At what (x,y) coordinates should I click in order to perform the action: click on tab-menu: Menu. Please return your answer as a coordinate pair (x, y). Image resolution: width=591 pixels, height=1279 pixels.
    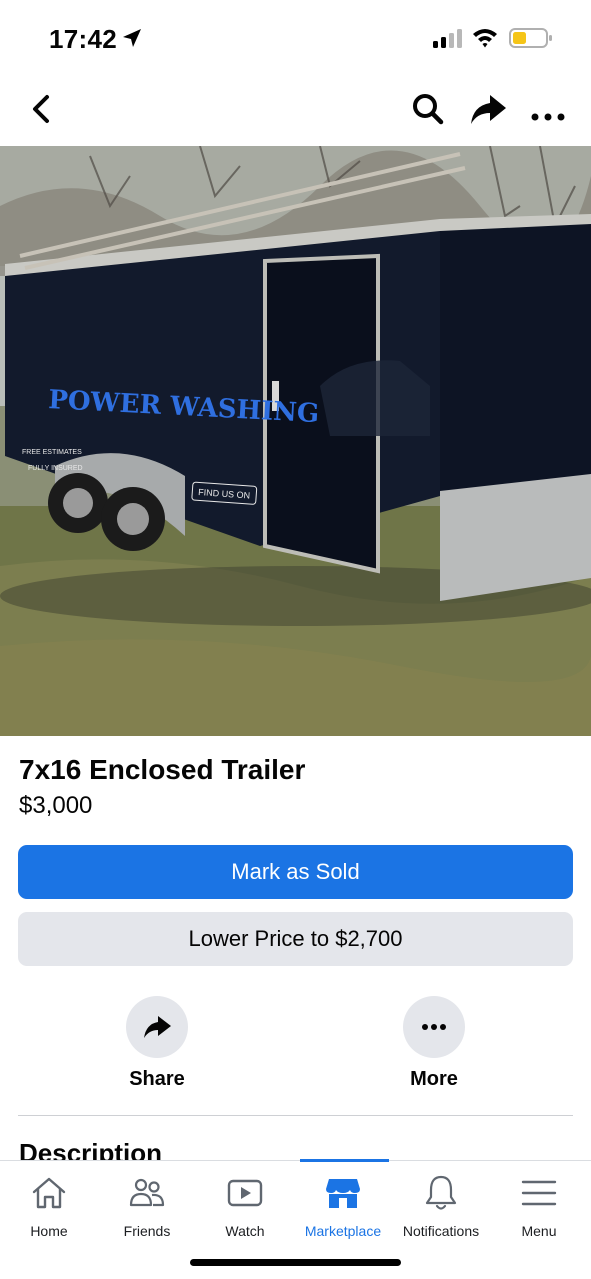
    Looking at the image, I should click on (539, 1213).